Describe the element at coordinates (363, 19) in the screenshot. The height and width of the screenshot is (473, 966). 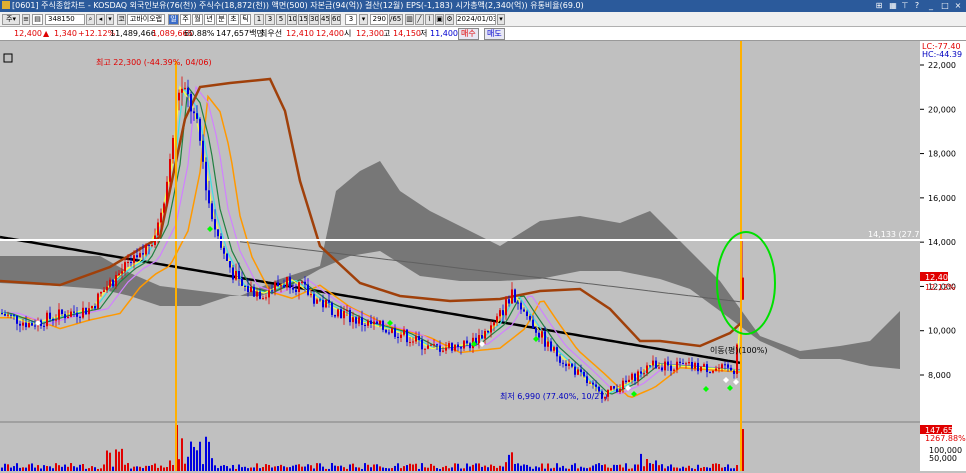
I see `count-dropdown-icon: ▾` at that location.